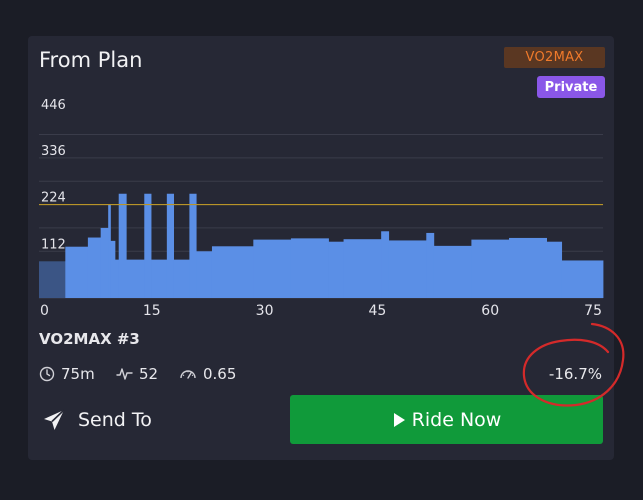 This screenshot has width=643, height=500. What do you see at coordinates (188, 374) in the screenshot?
I see `speedometer-icon` at bounding box center [188, 374].